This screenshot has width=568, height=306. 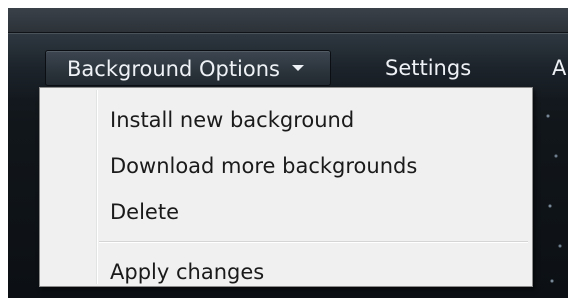 I want to click on menu-apply-truncated: A, so click(x=559, y=68).